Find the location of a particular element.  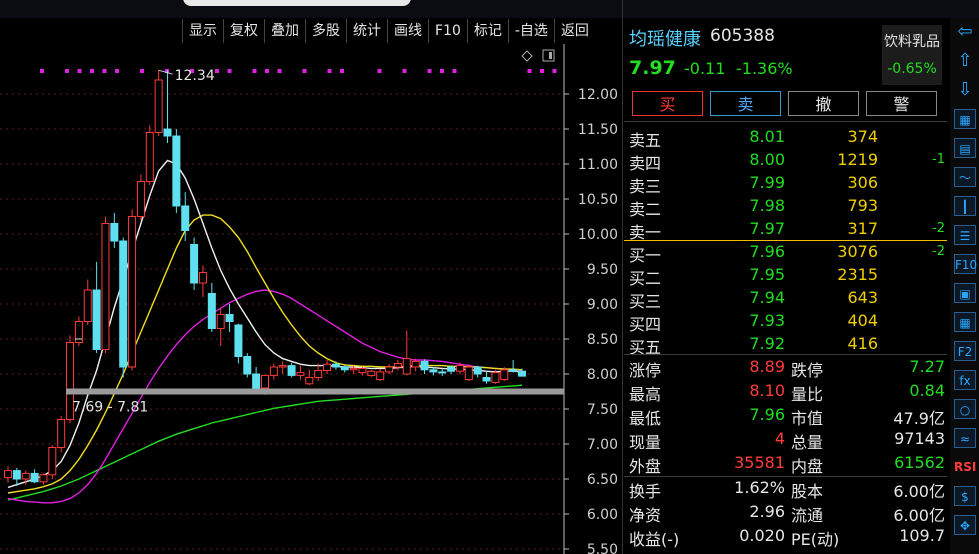

stat-value: 8.89 is located at coordinates (767, 366).